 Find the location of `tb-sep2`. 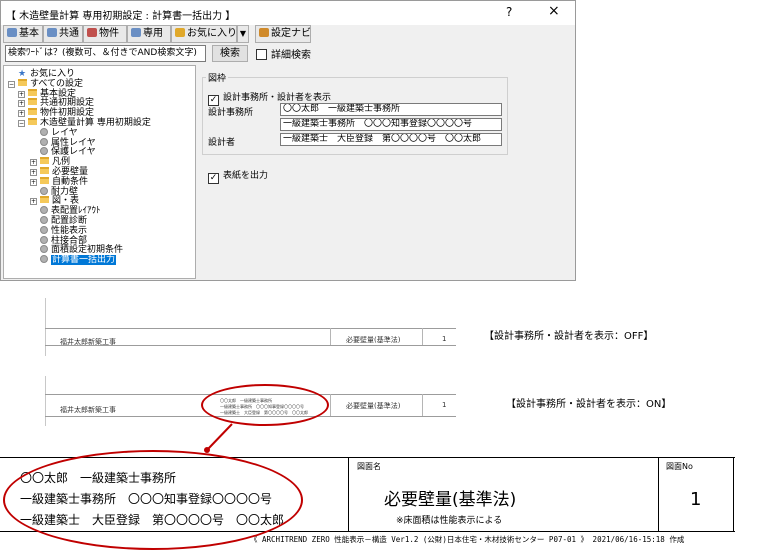

tb-sep2 is located at coordinates (658, 494).